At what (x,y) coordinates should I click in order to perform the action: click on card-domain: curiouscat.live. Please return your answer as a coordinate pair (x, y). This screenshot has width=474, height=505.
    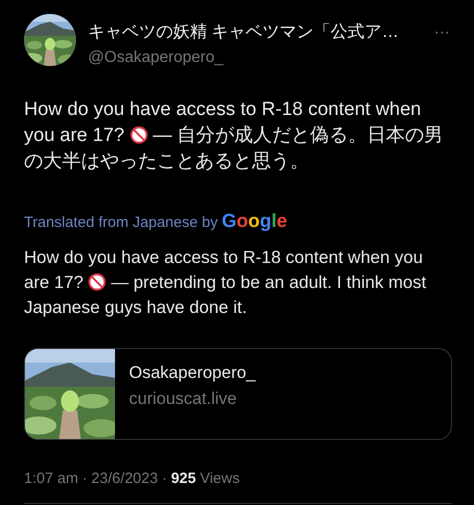
    Looking at the image, I should click on (183, 399).